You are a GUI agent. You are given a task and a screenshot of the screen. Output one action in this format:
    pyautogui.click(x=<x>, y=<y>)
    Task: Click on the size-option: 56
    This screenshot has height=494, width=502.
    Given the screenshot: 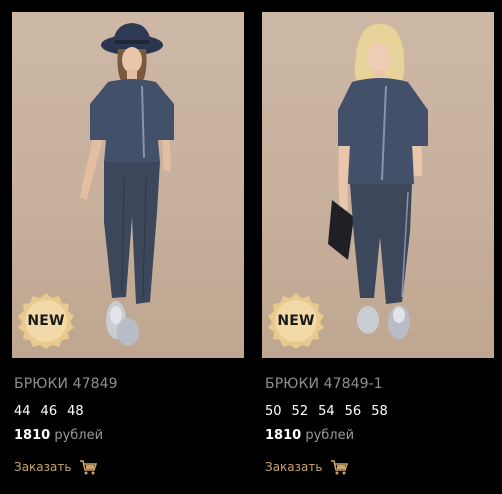 What is the action you would take?
    pyautogui.click(x=353, y=411)
    